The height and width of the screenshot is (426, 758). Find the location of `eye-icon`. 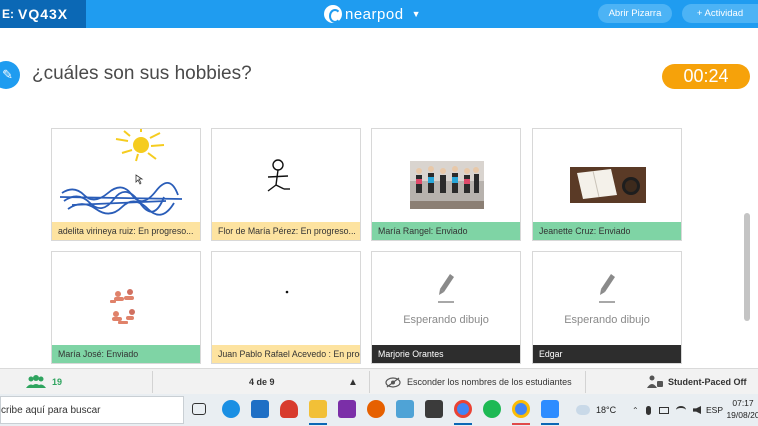

eye-icon is located at coordinates (393, 382).